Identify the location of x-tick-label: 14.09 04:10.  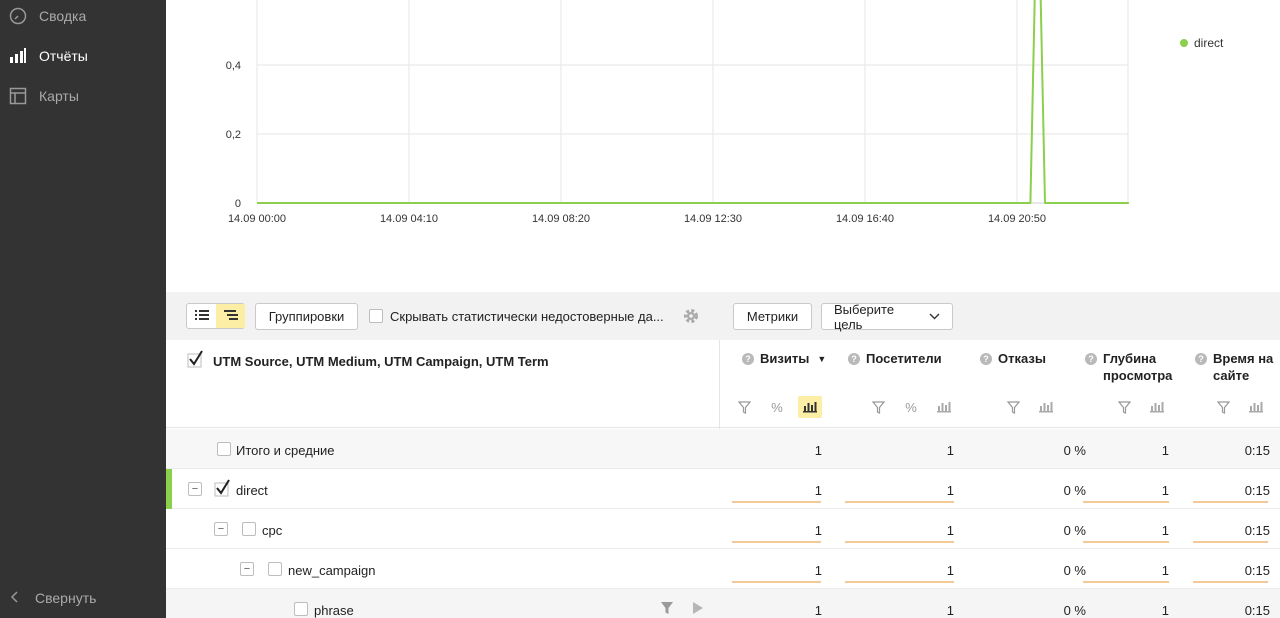
(409, 219).